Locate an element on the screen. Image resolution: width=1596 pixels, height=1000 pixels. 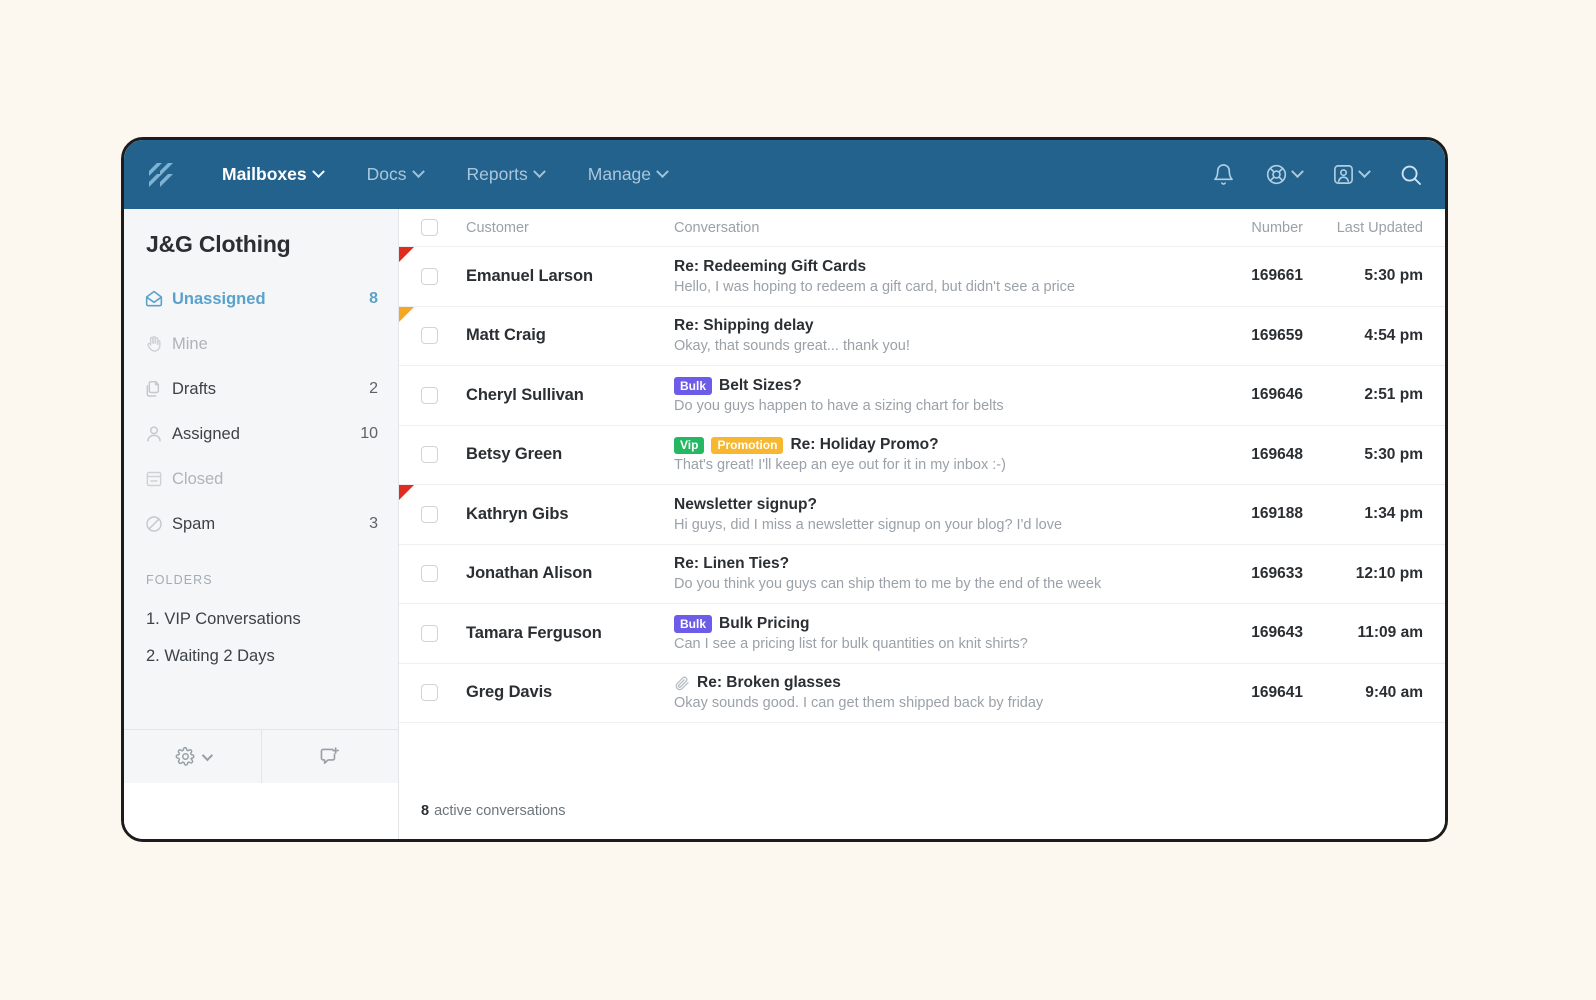
sidebar-folder-waiting-2-days: 2. Waiting 2 Days is located at coordinates (261, 656).